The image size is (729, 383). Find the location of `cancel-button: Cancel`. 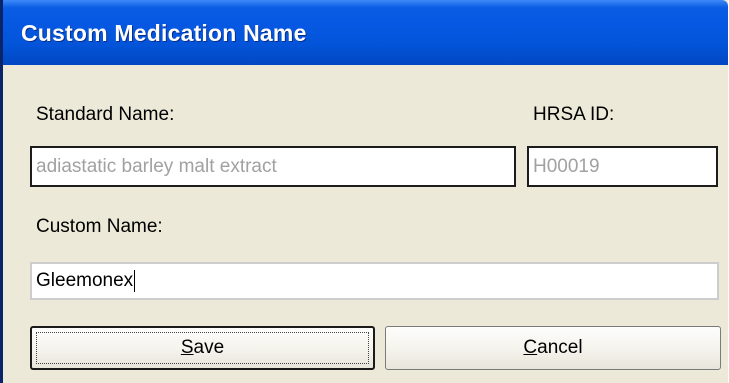

cancel-button: Cancel is located at coordinates (553, 348).